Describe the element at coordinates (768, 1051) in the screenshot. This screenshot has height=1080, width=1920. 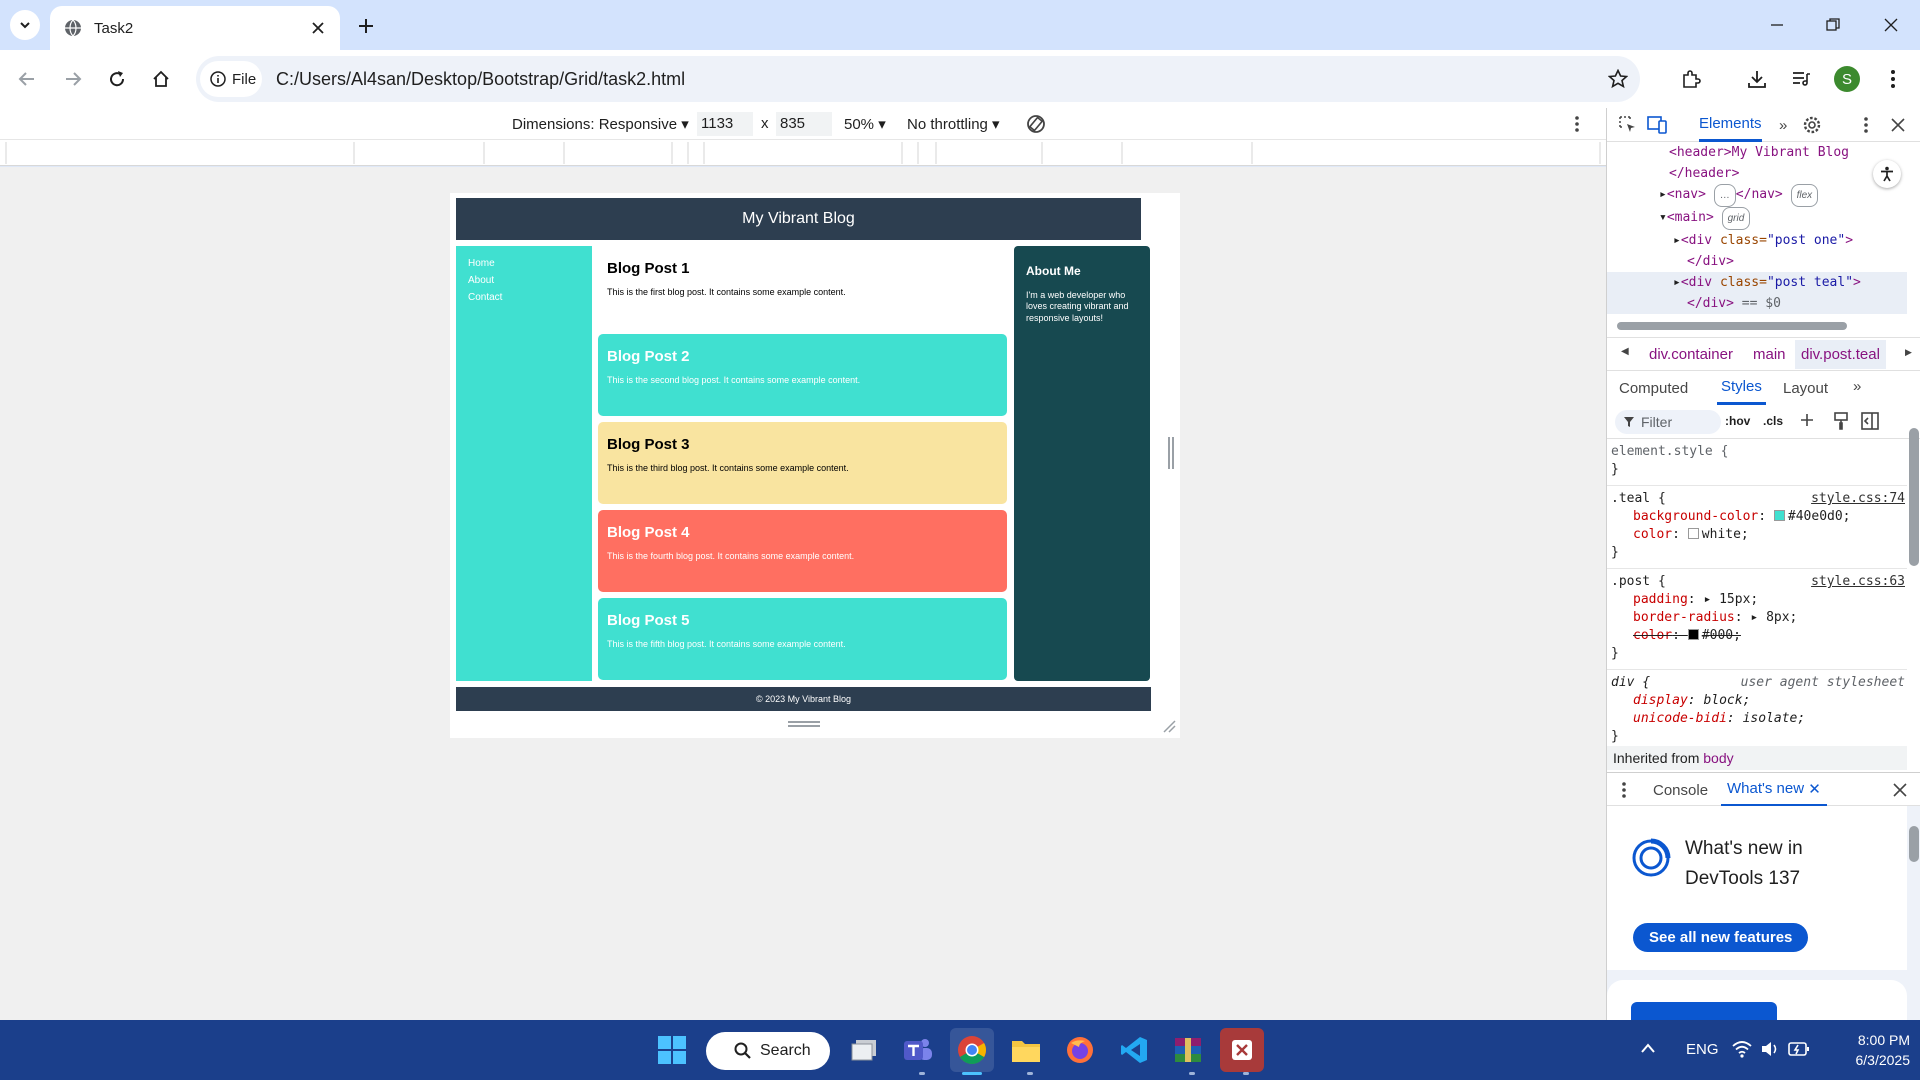
I see `taskbar-search: Search` at that location.